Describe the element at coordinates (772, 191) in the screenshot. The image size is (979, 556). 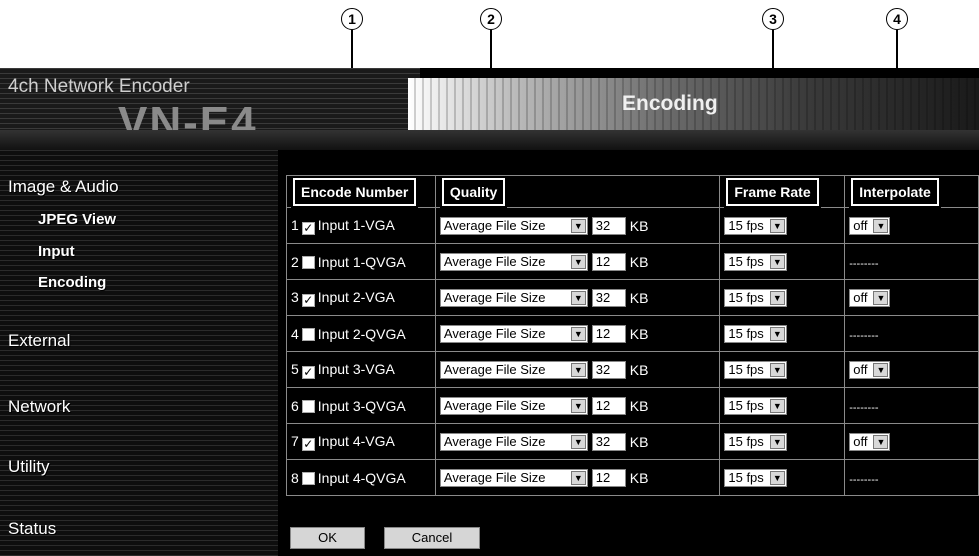
I see `header-frame-rate: Frame Rate` at that location.